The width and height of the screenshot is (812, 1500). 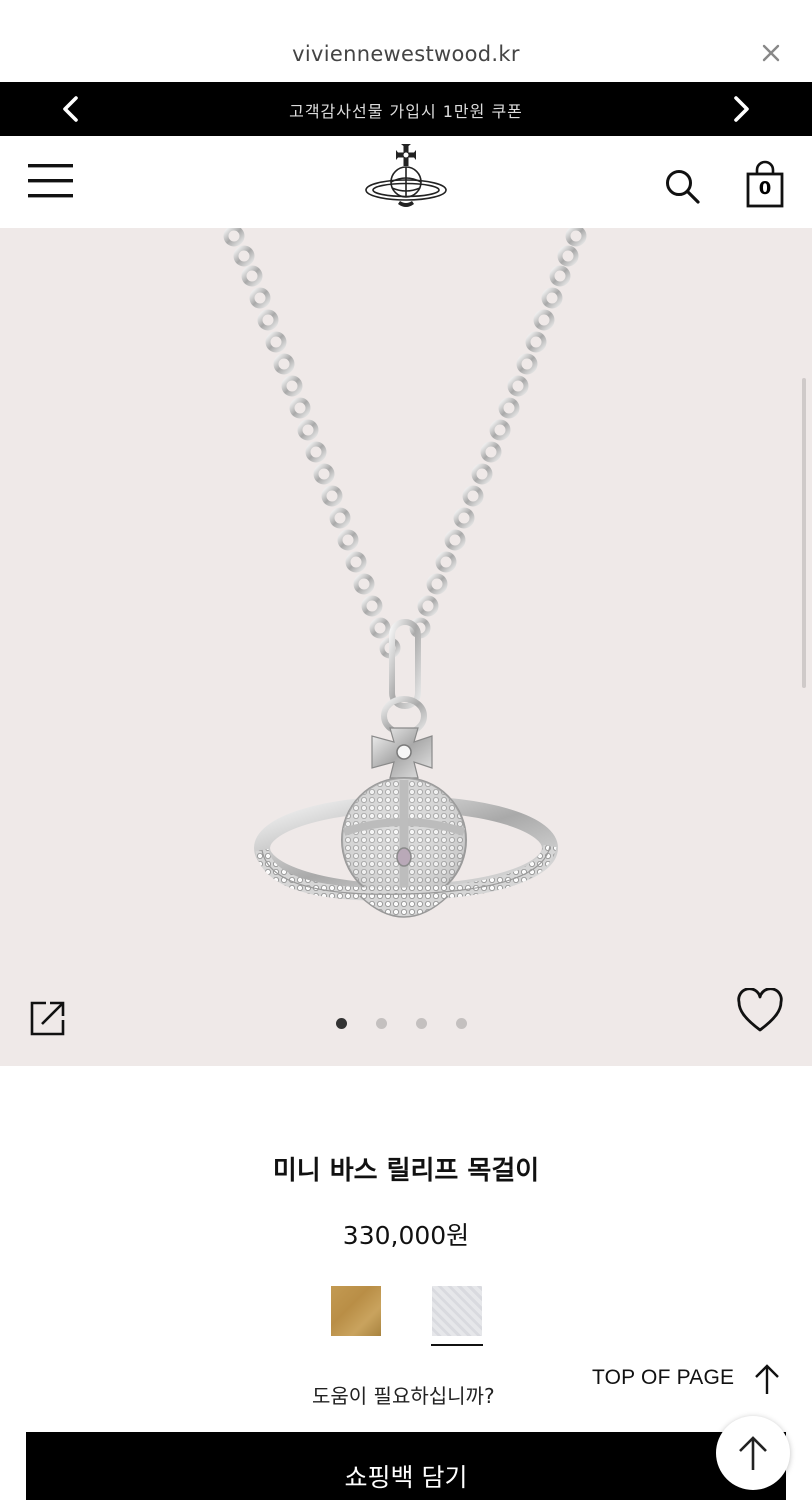 I want to click on orb-logo, so click(x=406, y=179).